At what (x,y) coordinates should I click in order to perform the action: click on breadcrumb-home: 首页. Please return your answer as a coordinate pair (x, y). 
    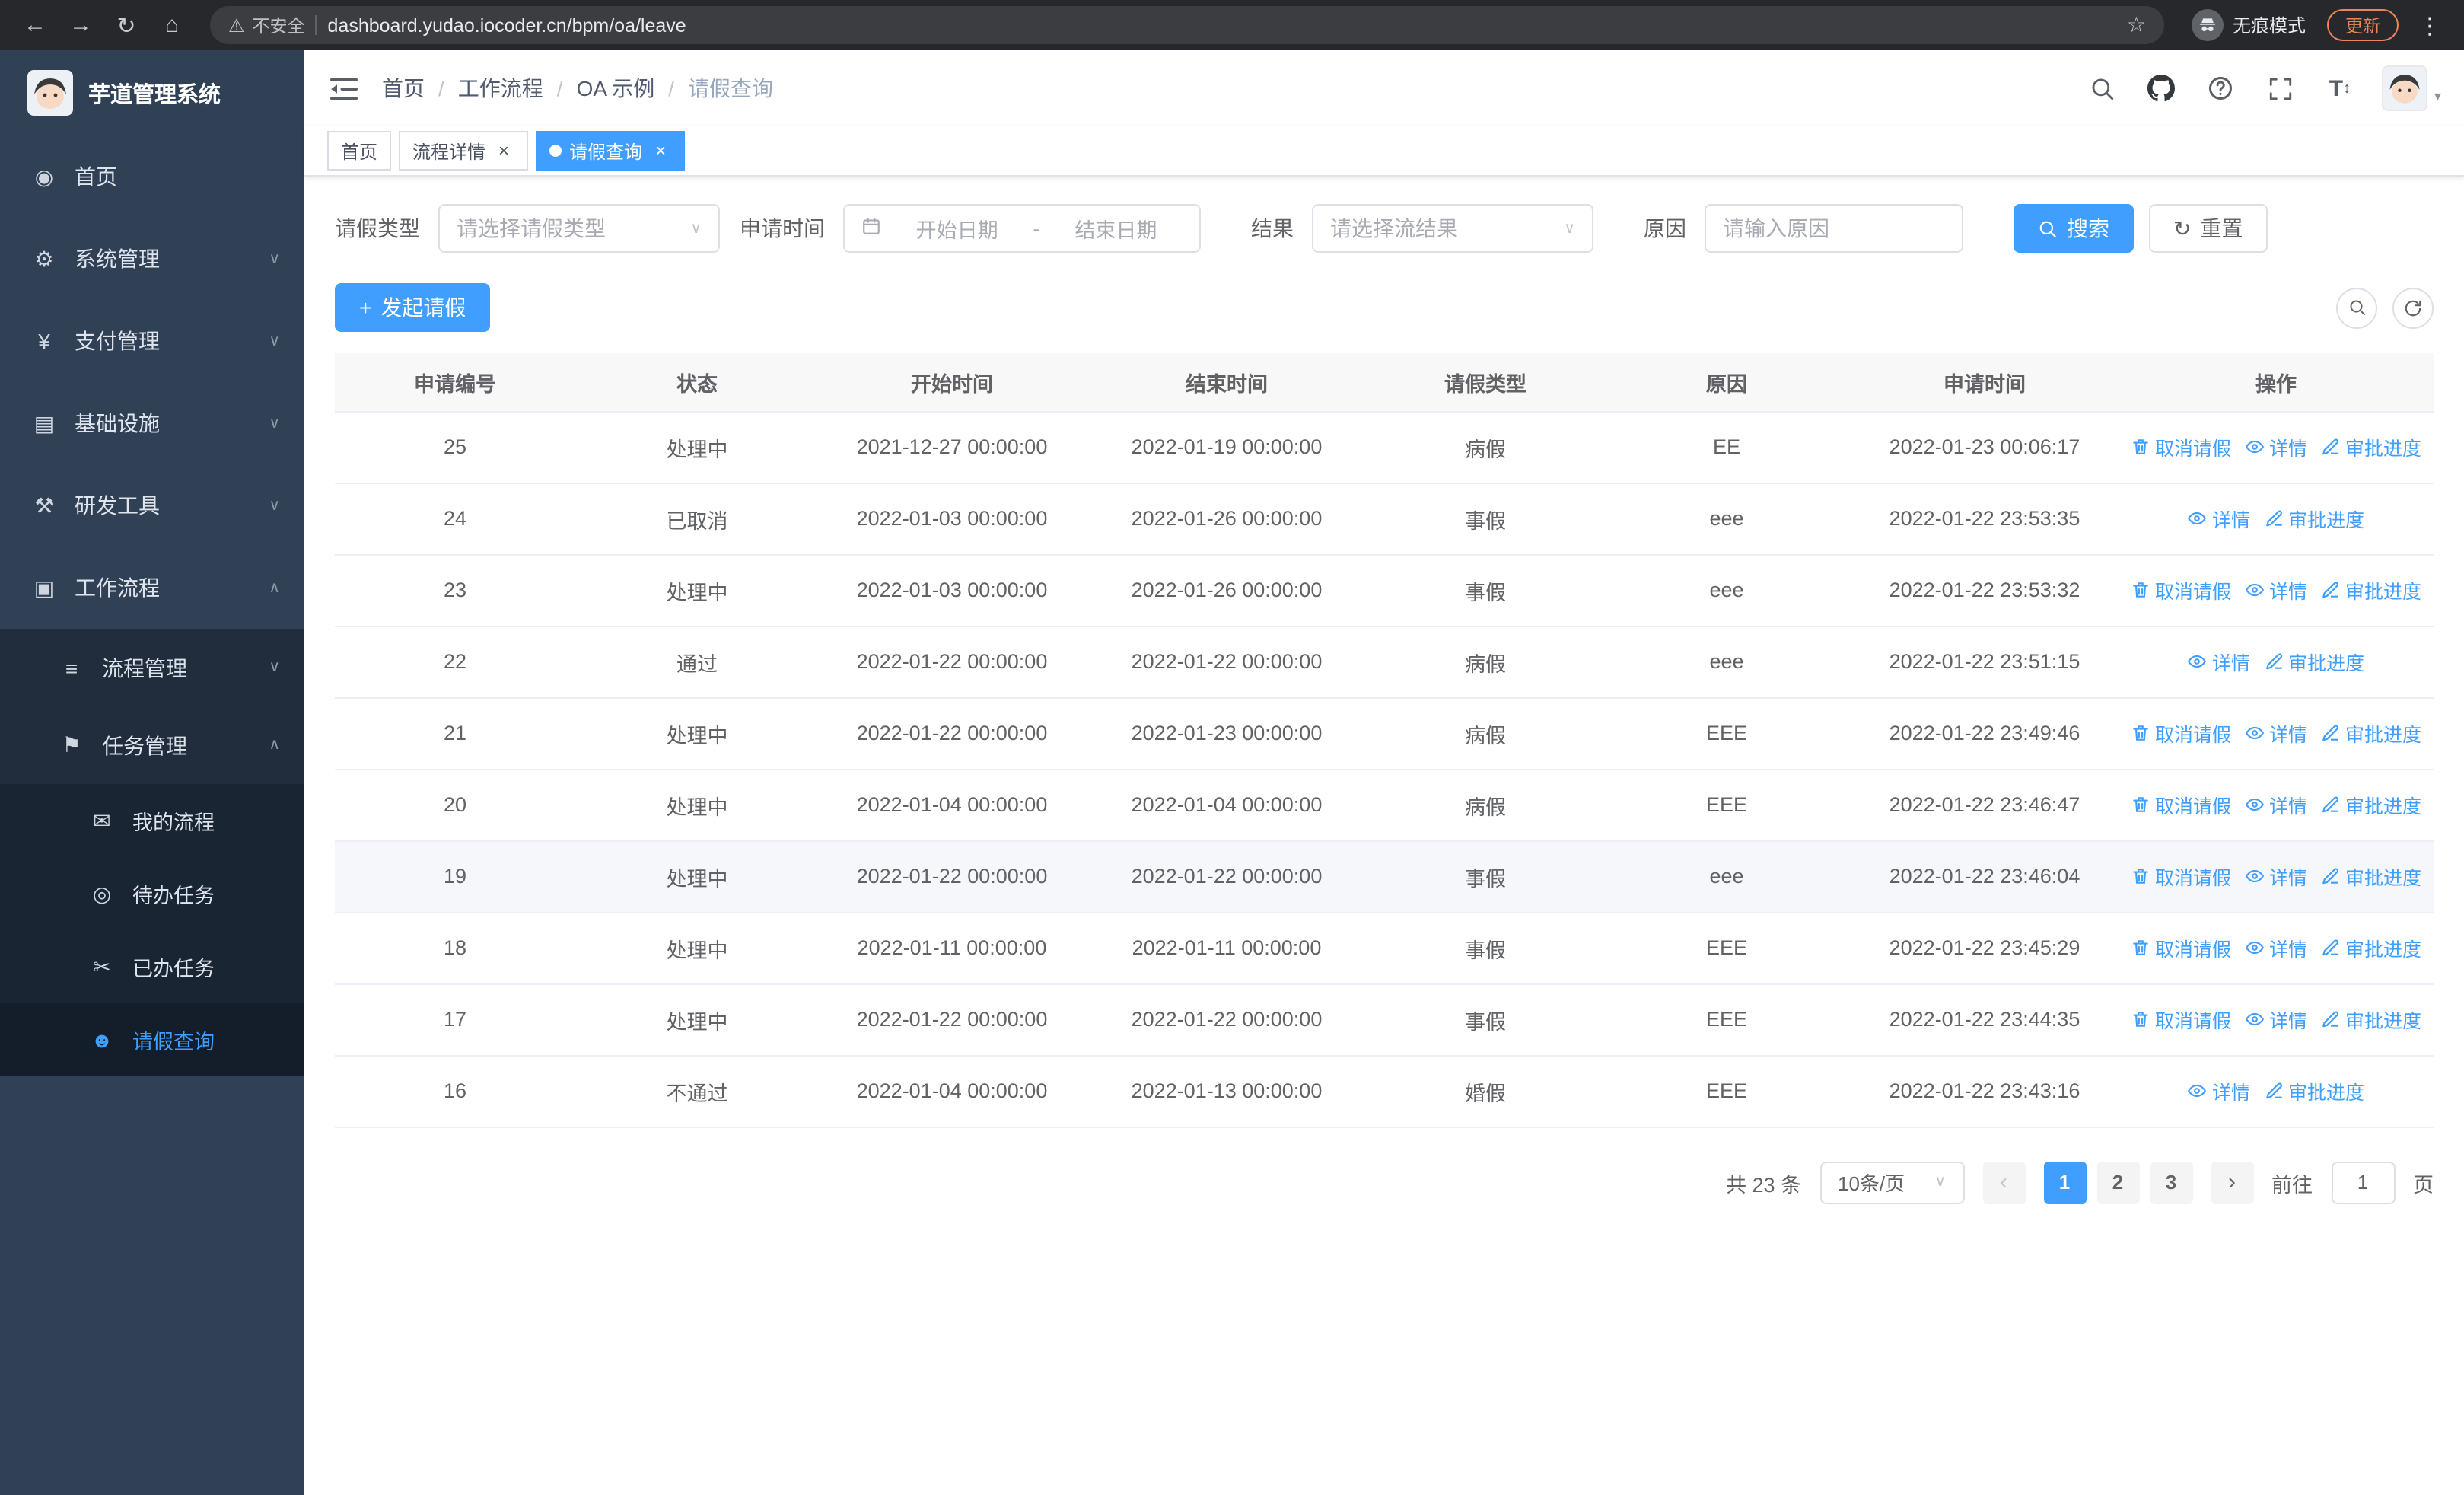
    Looking at the image, I should click on (403, 89).